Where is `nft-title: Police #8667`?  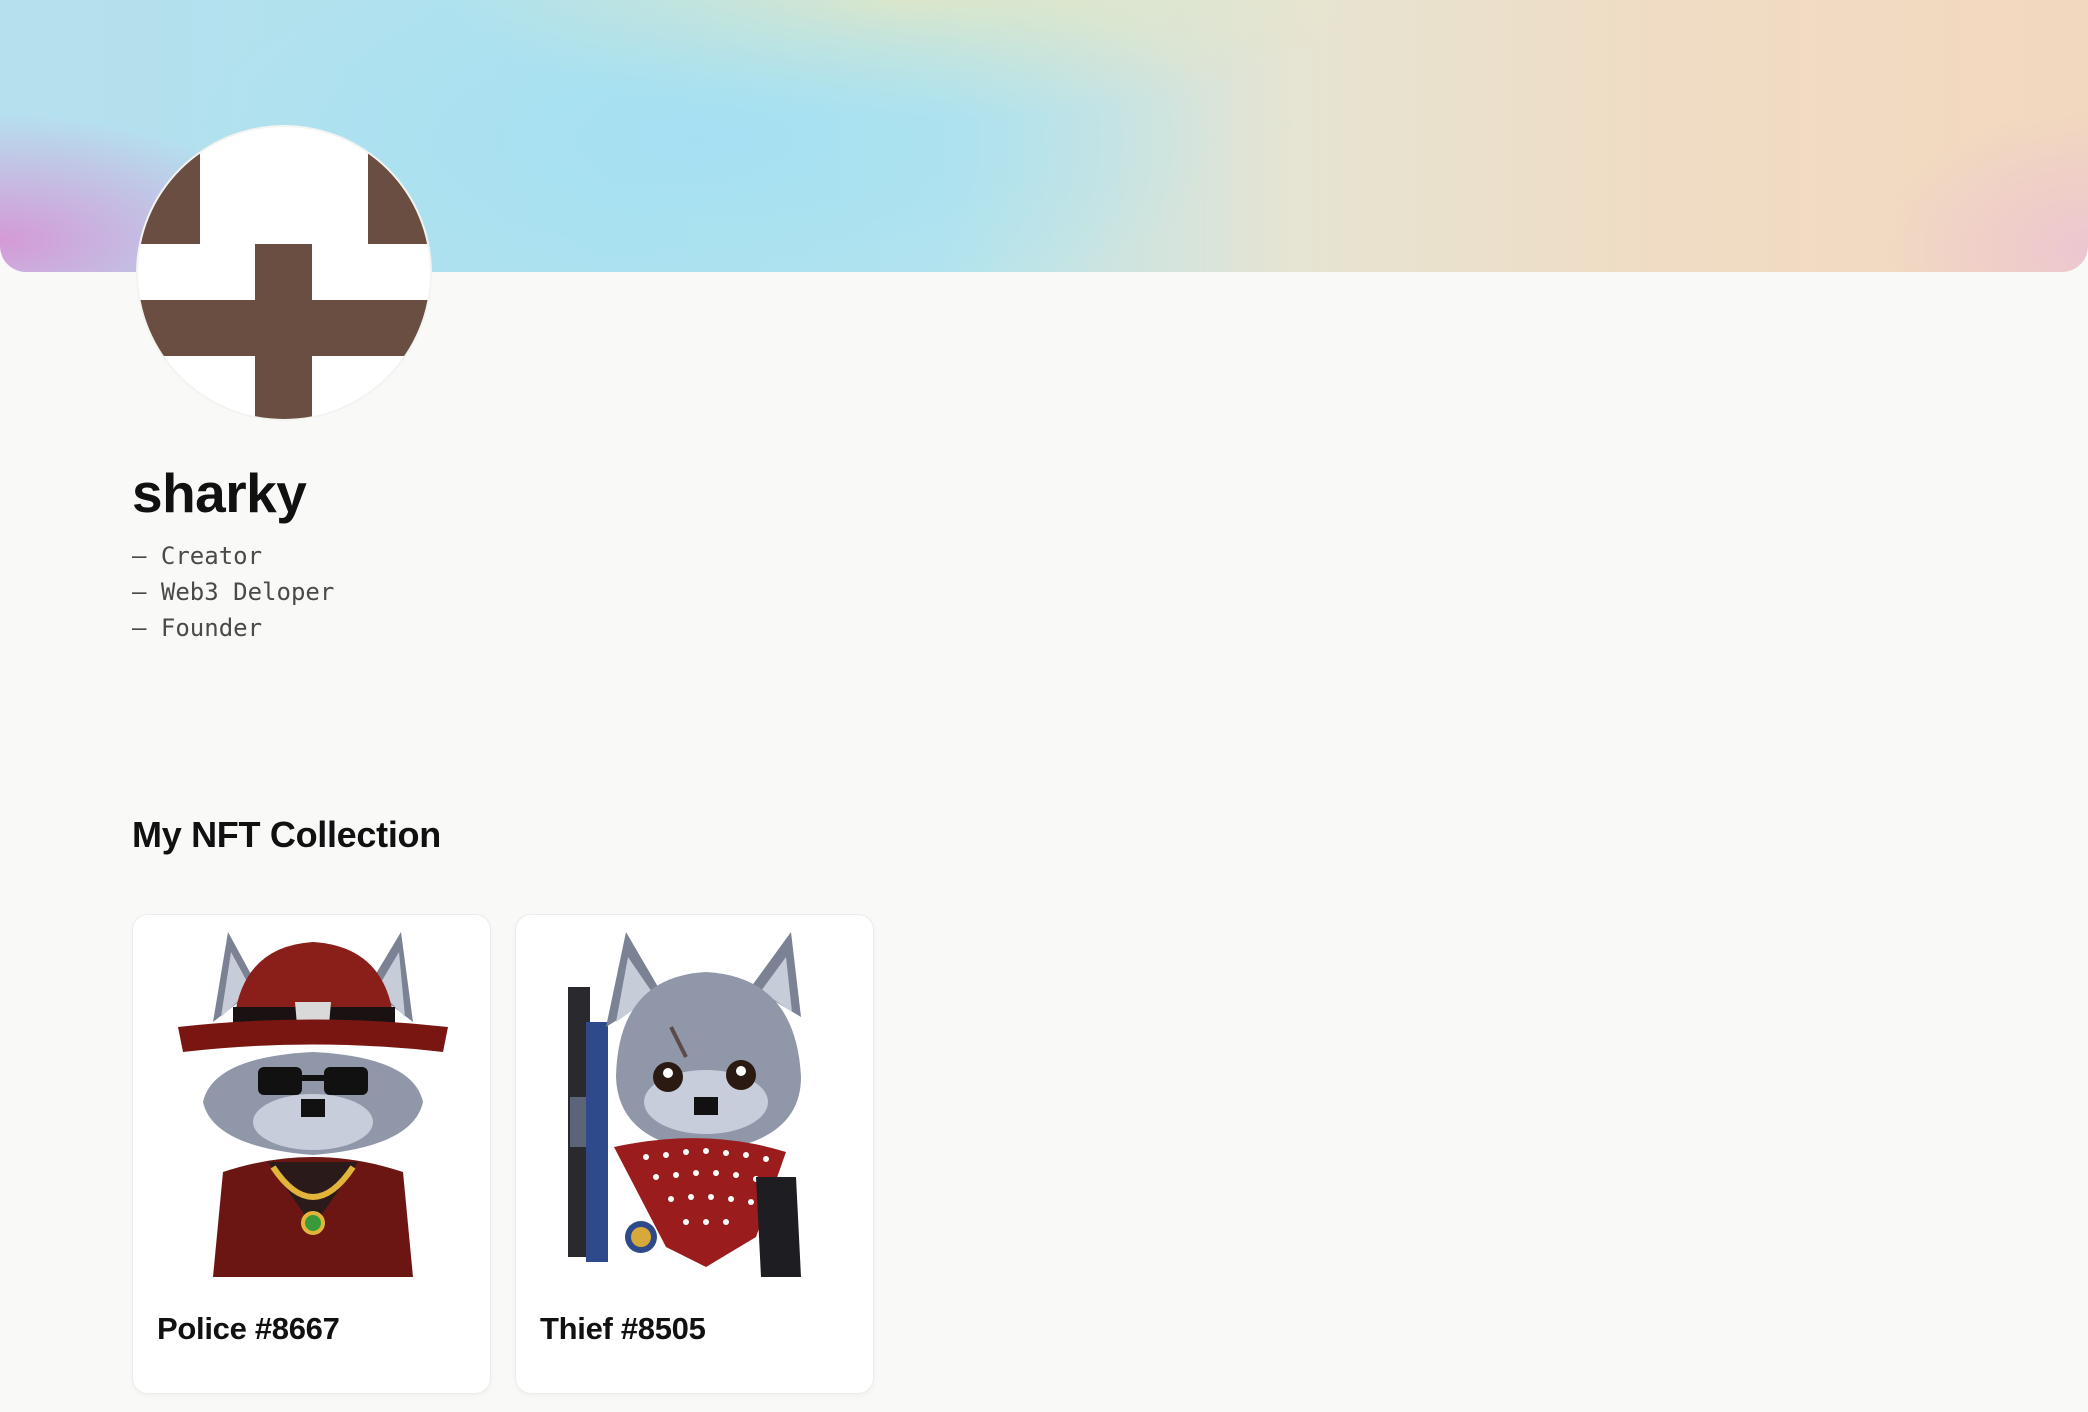
nft-title: Police #8667 is located at coordinates (248, 1328).